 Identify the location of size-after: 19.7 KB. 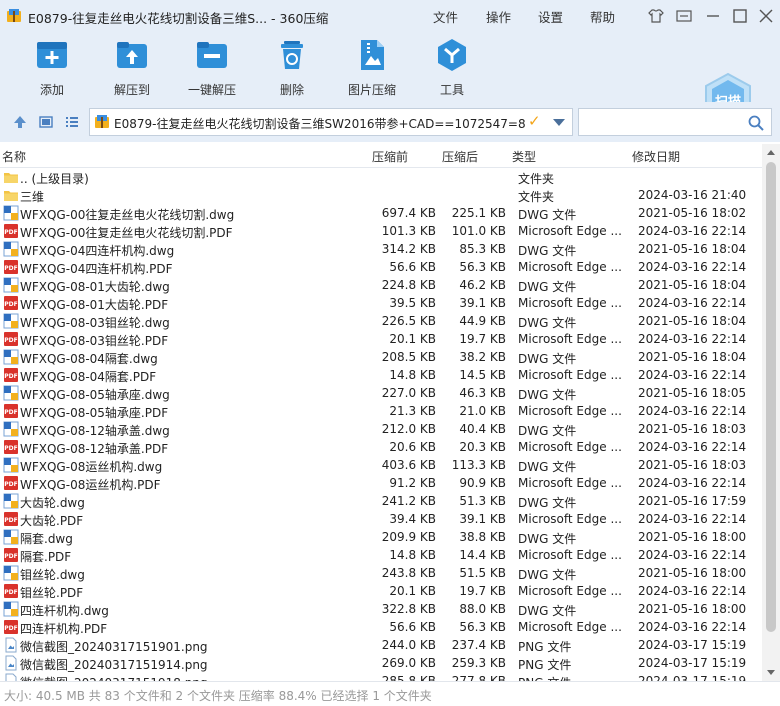
(482, 591).